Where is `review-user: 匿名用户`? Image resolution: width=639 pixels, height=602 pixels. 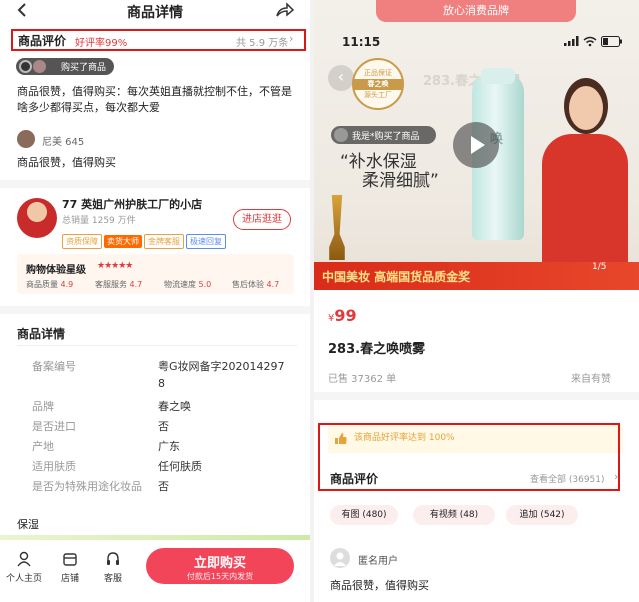 review-user: 匿名用户 is located at coordinates (378, 561).